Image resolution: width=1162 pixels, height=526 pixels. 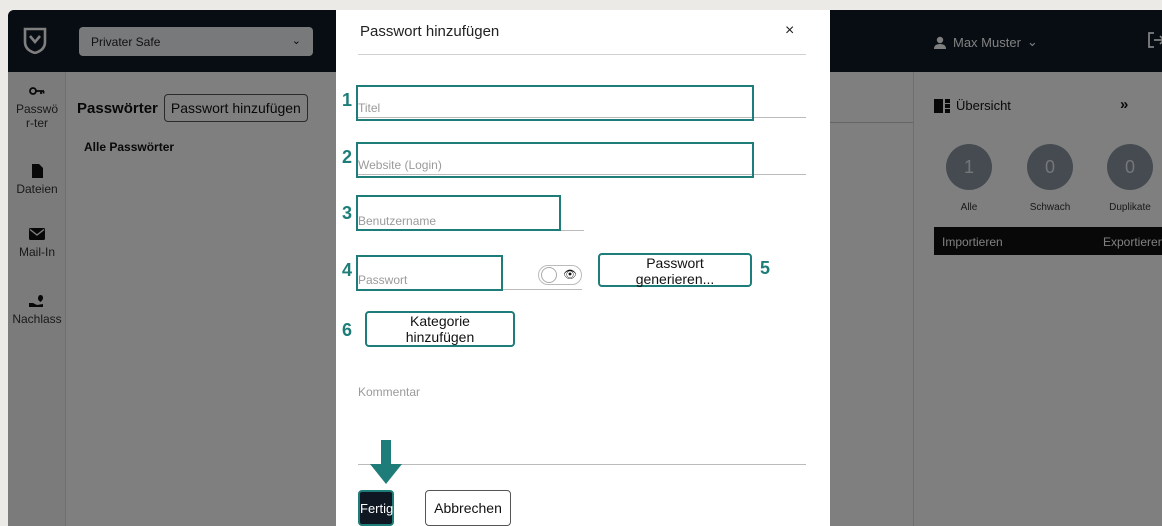 I want to click on annotation-number: 3, so click(x=347, y=213).